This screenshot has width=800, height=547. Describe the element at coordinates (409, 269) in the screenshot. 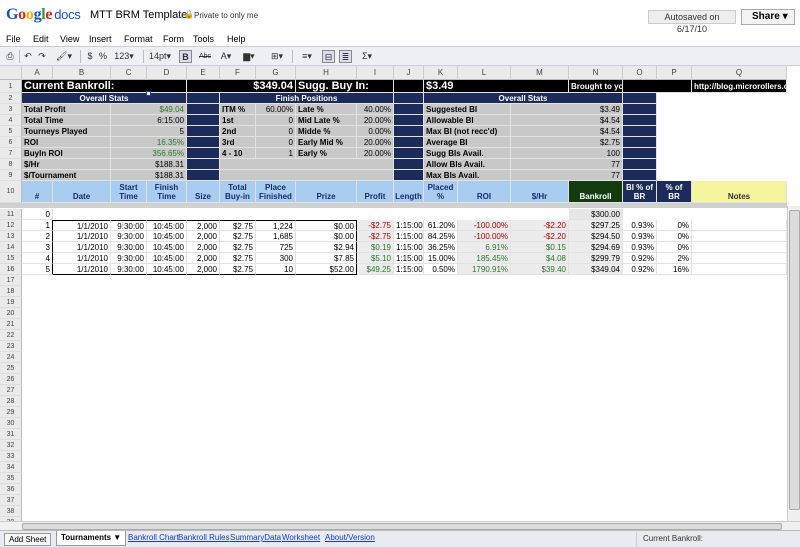

I see `table-cell-length: 1:15:00` at that location.